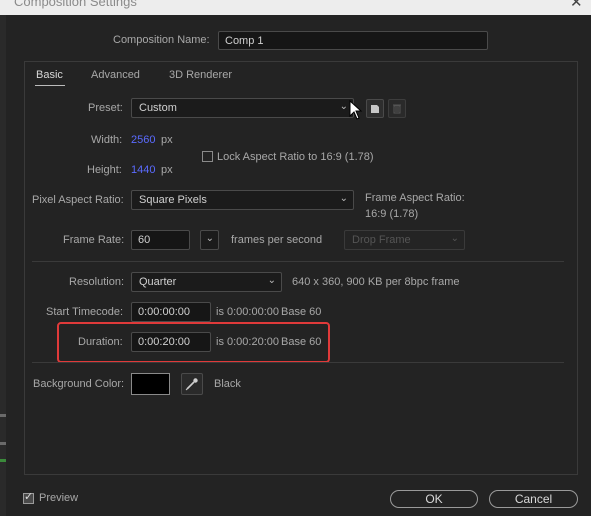  Describe the element at coordinates (277, 240) in the screenshot. I see `frame-rate-unit: frames per second` at that location.